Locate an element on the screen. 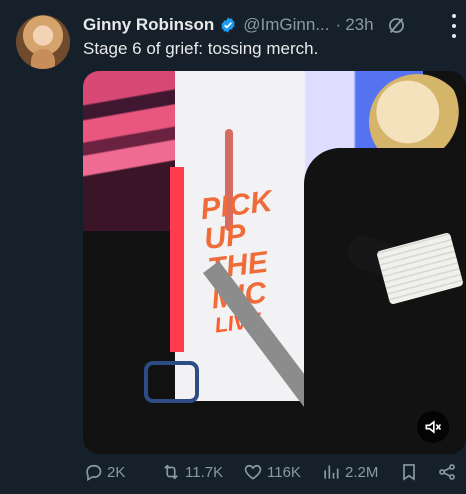 The width and height of the screenshot is (466, 494). share-button is located at coordinates (447, 472).